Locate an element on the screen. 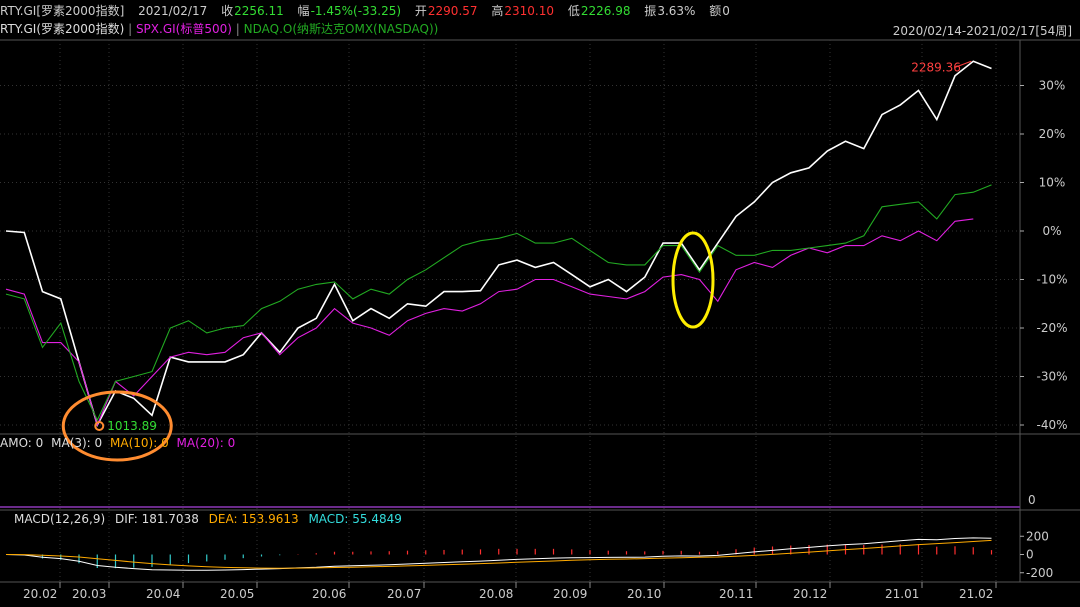  max-value-label: 2289.36 is located at coordinates (936, 67).